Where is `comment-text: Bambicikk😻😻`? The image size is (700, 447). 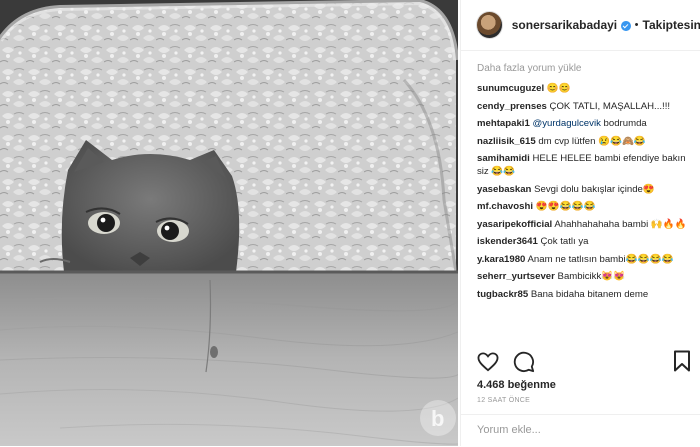 comment-text: Bambicikk😻😻 is located at coordinates (591, 276).